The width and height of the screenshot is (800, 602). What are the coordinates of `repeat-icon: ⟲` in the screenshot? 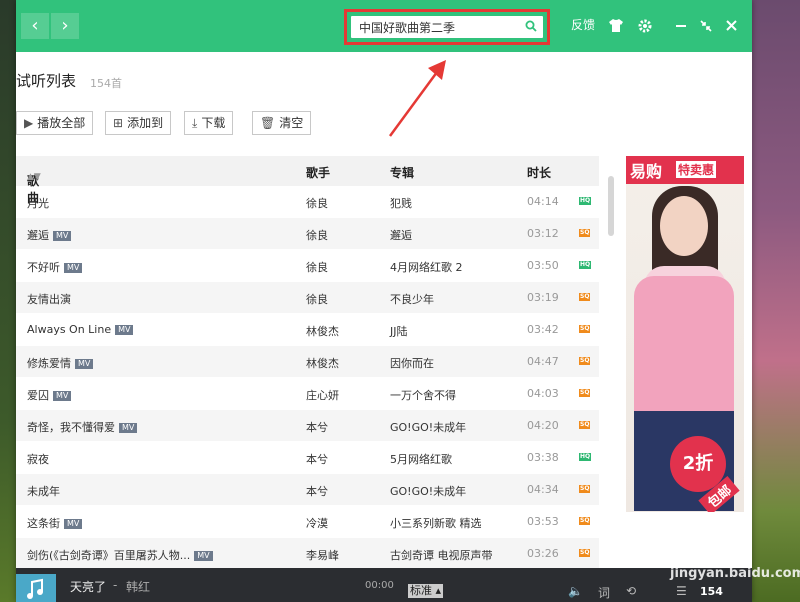 It's located at (631, 591).